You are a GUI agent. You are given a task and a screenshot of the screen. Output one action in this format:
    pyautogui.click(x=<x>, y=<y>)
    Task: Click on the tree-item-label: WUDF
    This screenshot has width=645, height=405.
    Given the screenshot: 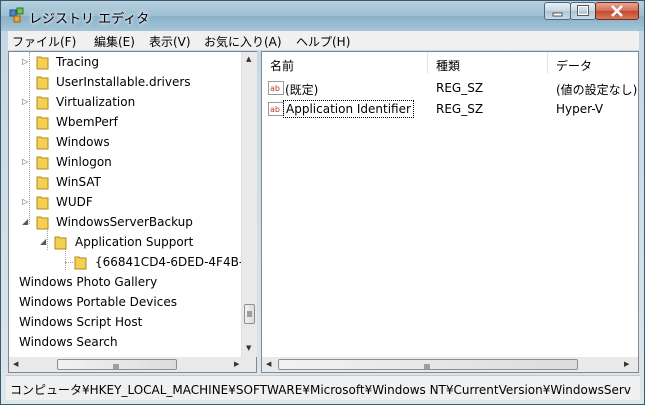 What is the action you would take?
    pyautogui.click(x=74, y=202)
    